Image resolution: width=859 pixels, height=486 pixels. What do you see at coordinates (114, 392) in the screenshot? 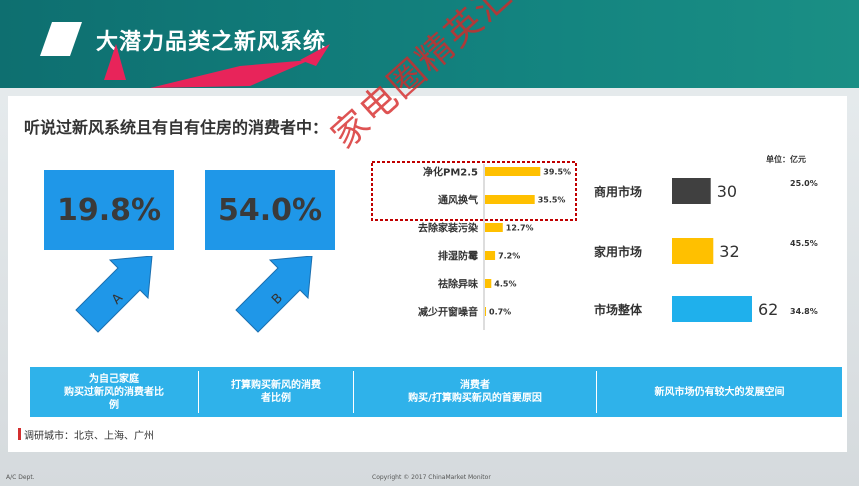
I see `summary-cell-1: 为自己家庭 购买过新风的消费者比 例` at bounding box center [114, 392].